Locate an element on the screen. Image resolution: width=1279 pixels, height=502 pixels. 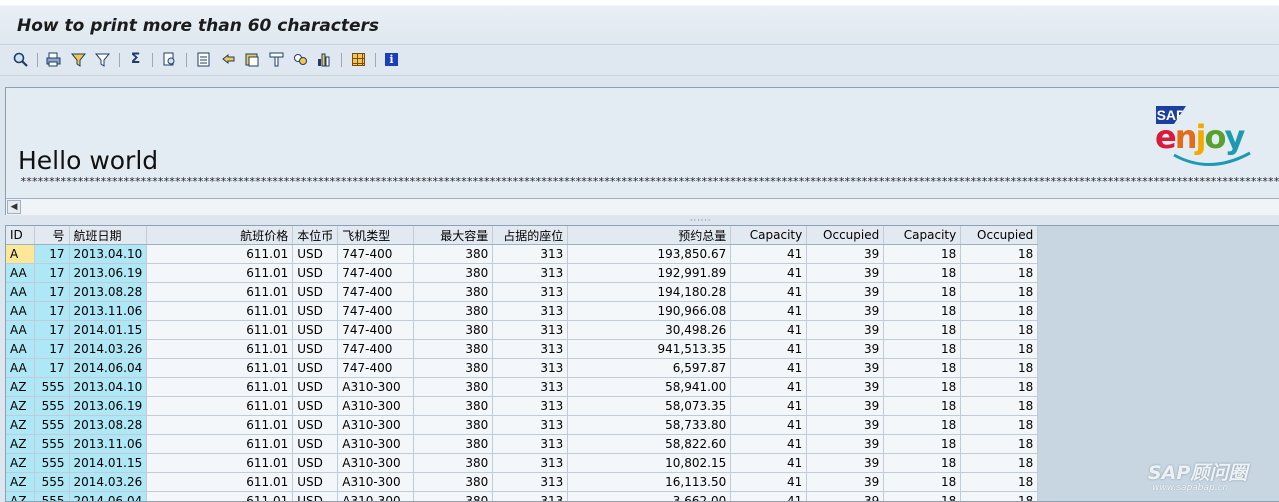
cell-date: 2014.01.15 is located at coordinates (108, 330).